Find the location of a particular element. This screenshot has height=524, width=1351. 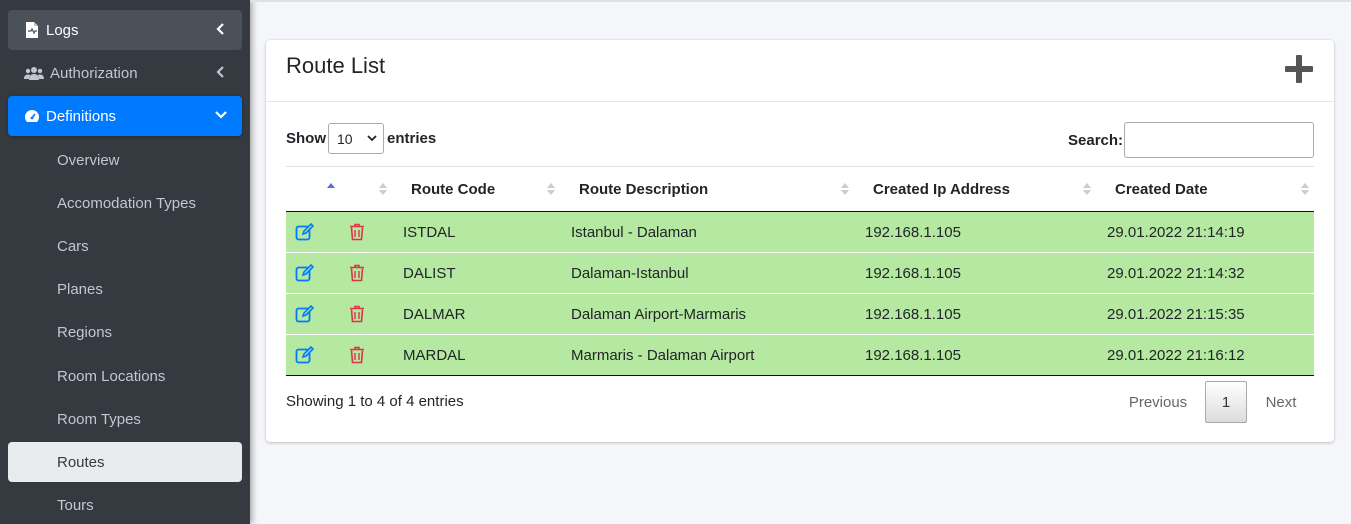

route-code-cell: DALIST is located at coordinates (429, 273).